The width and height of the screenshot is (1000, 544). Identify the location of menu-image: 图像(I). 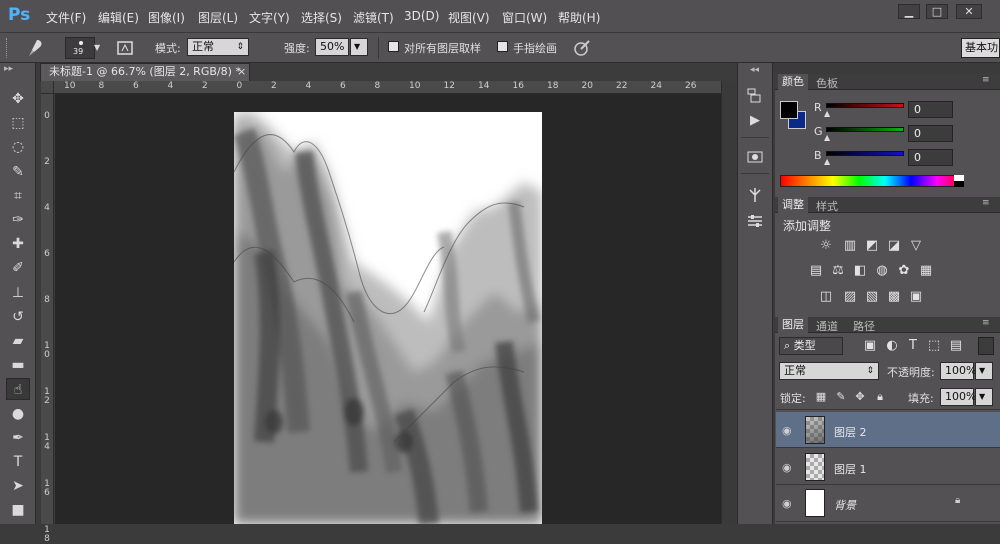
(166, 17).